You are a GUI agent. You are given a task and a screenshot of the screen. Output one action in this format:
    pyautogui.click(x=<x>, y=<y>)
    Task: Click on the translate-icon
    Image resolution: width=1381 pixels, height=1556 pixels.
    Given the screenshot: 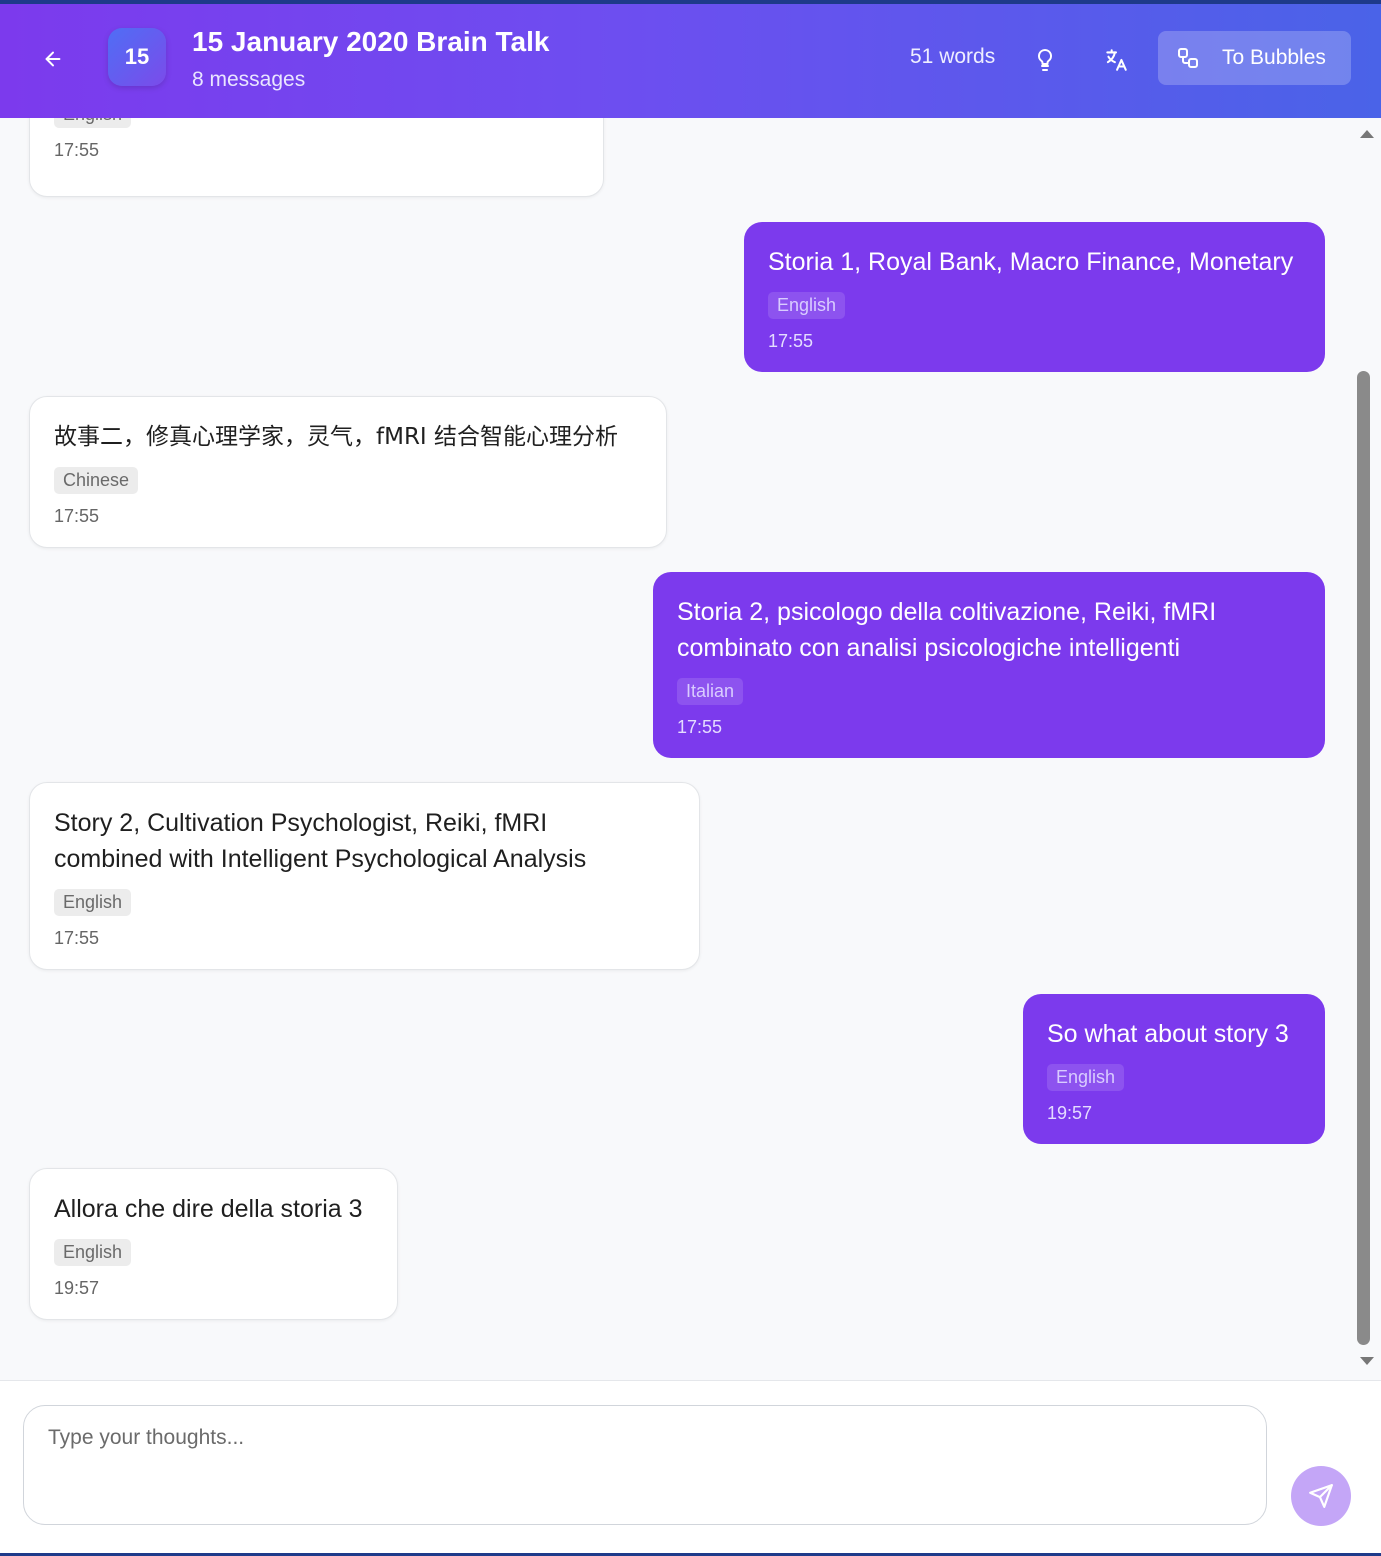 What is the action you would take?
    pyautogui.click(x=1116, y=60)
    